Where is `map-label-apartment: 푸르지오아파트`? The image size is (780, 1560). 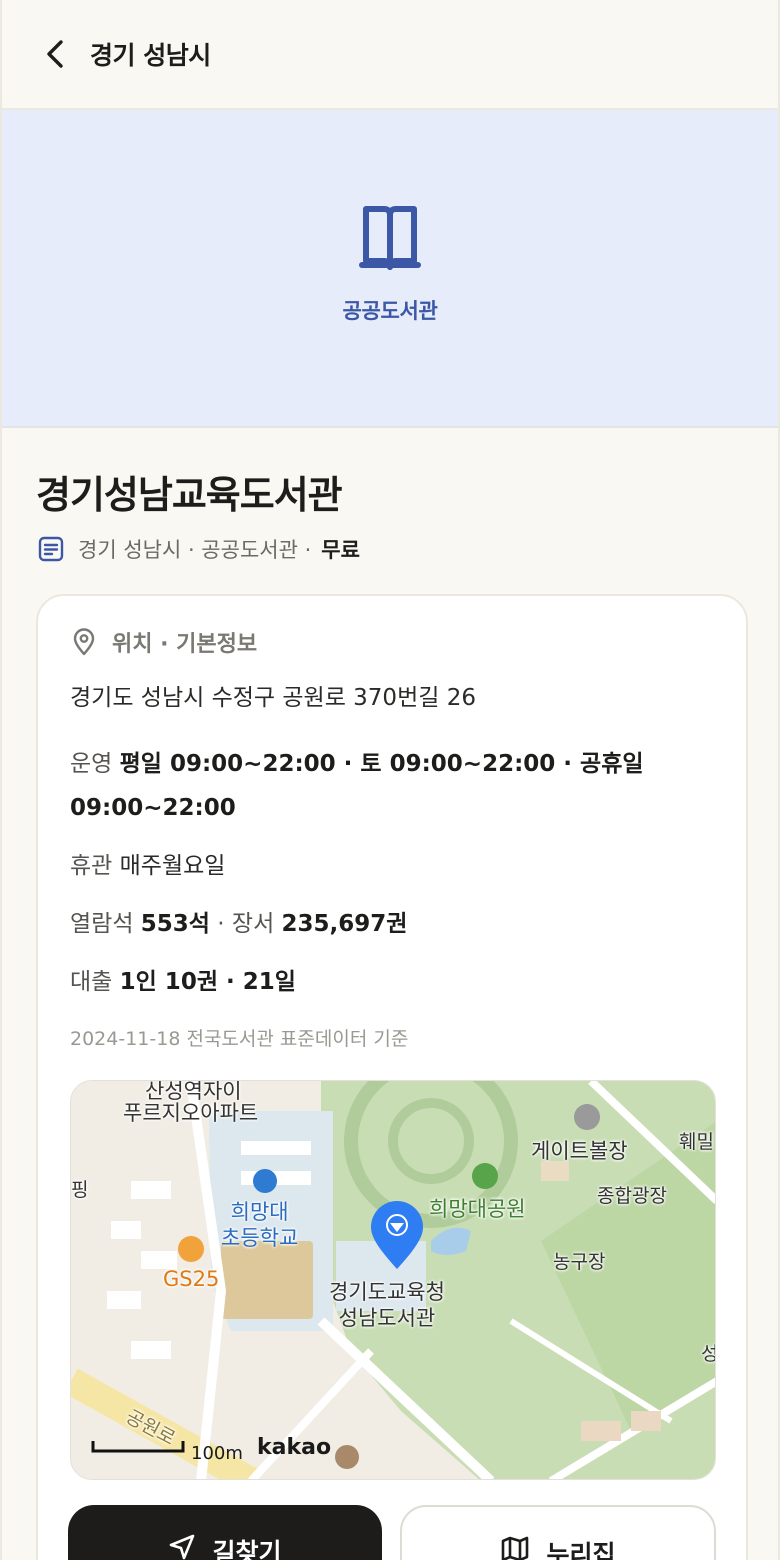
map-label-apartment: 푸르지오아파트 is located at coordinates (191, 1113).